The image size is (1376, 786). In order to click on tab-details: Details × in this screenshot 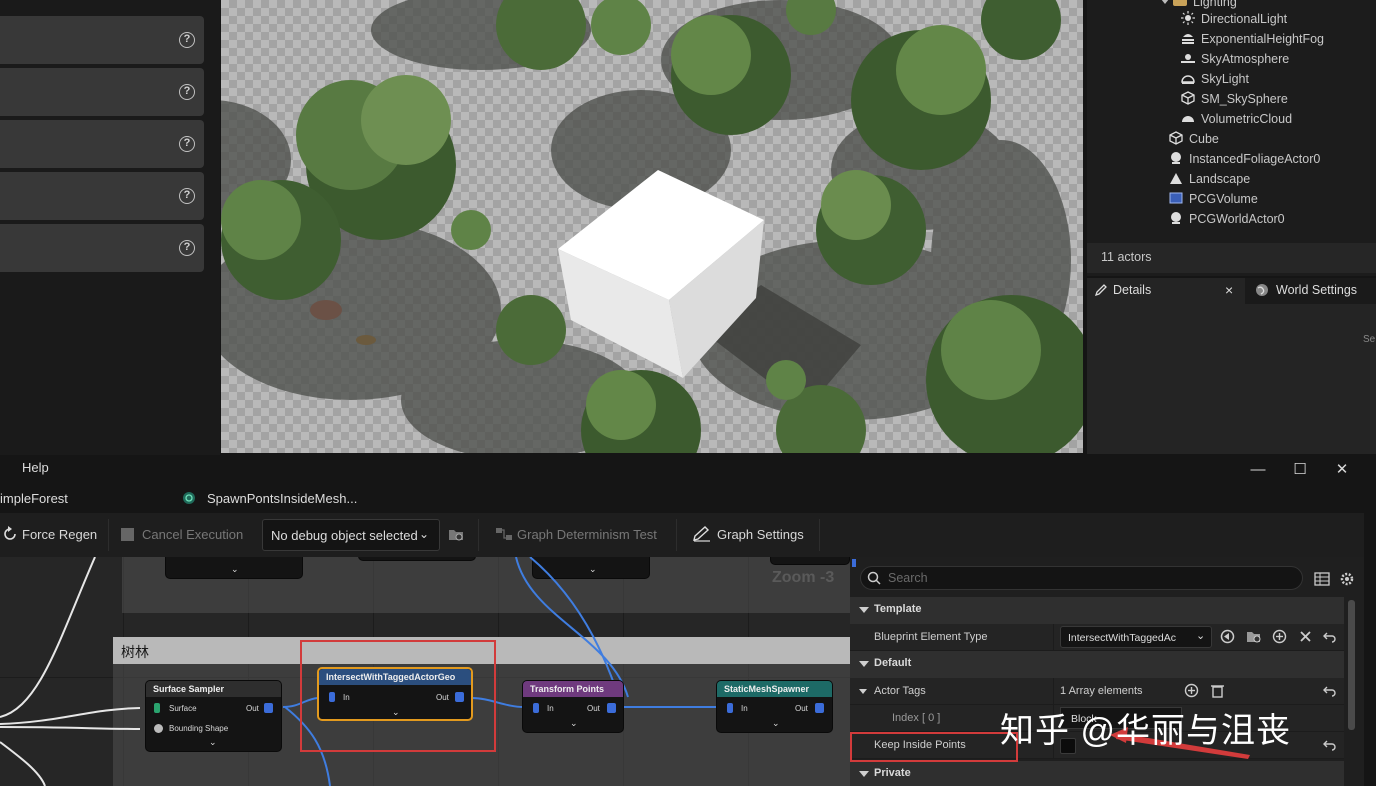, I will do `click(1166, 291)`.